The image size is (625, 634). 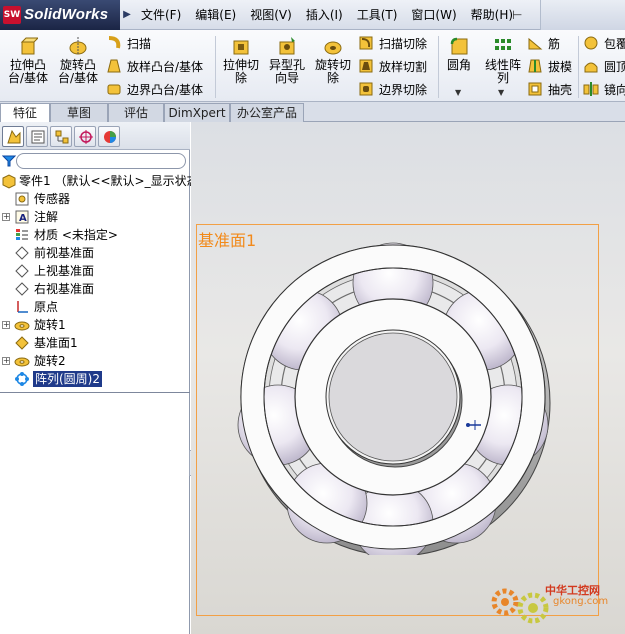 I want to click on shell-button: 抽壳, so click(x=549, y=89).